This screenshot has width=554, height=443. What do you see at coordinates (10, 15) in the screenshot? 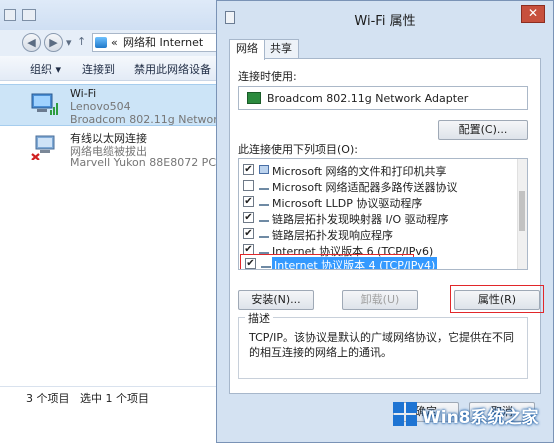
I see `window-icon` at bounding box center [10, 15].